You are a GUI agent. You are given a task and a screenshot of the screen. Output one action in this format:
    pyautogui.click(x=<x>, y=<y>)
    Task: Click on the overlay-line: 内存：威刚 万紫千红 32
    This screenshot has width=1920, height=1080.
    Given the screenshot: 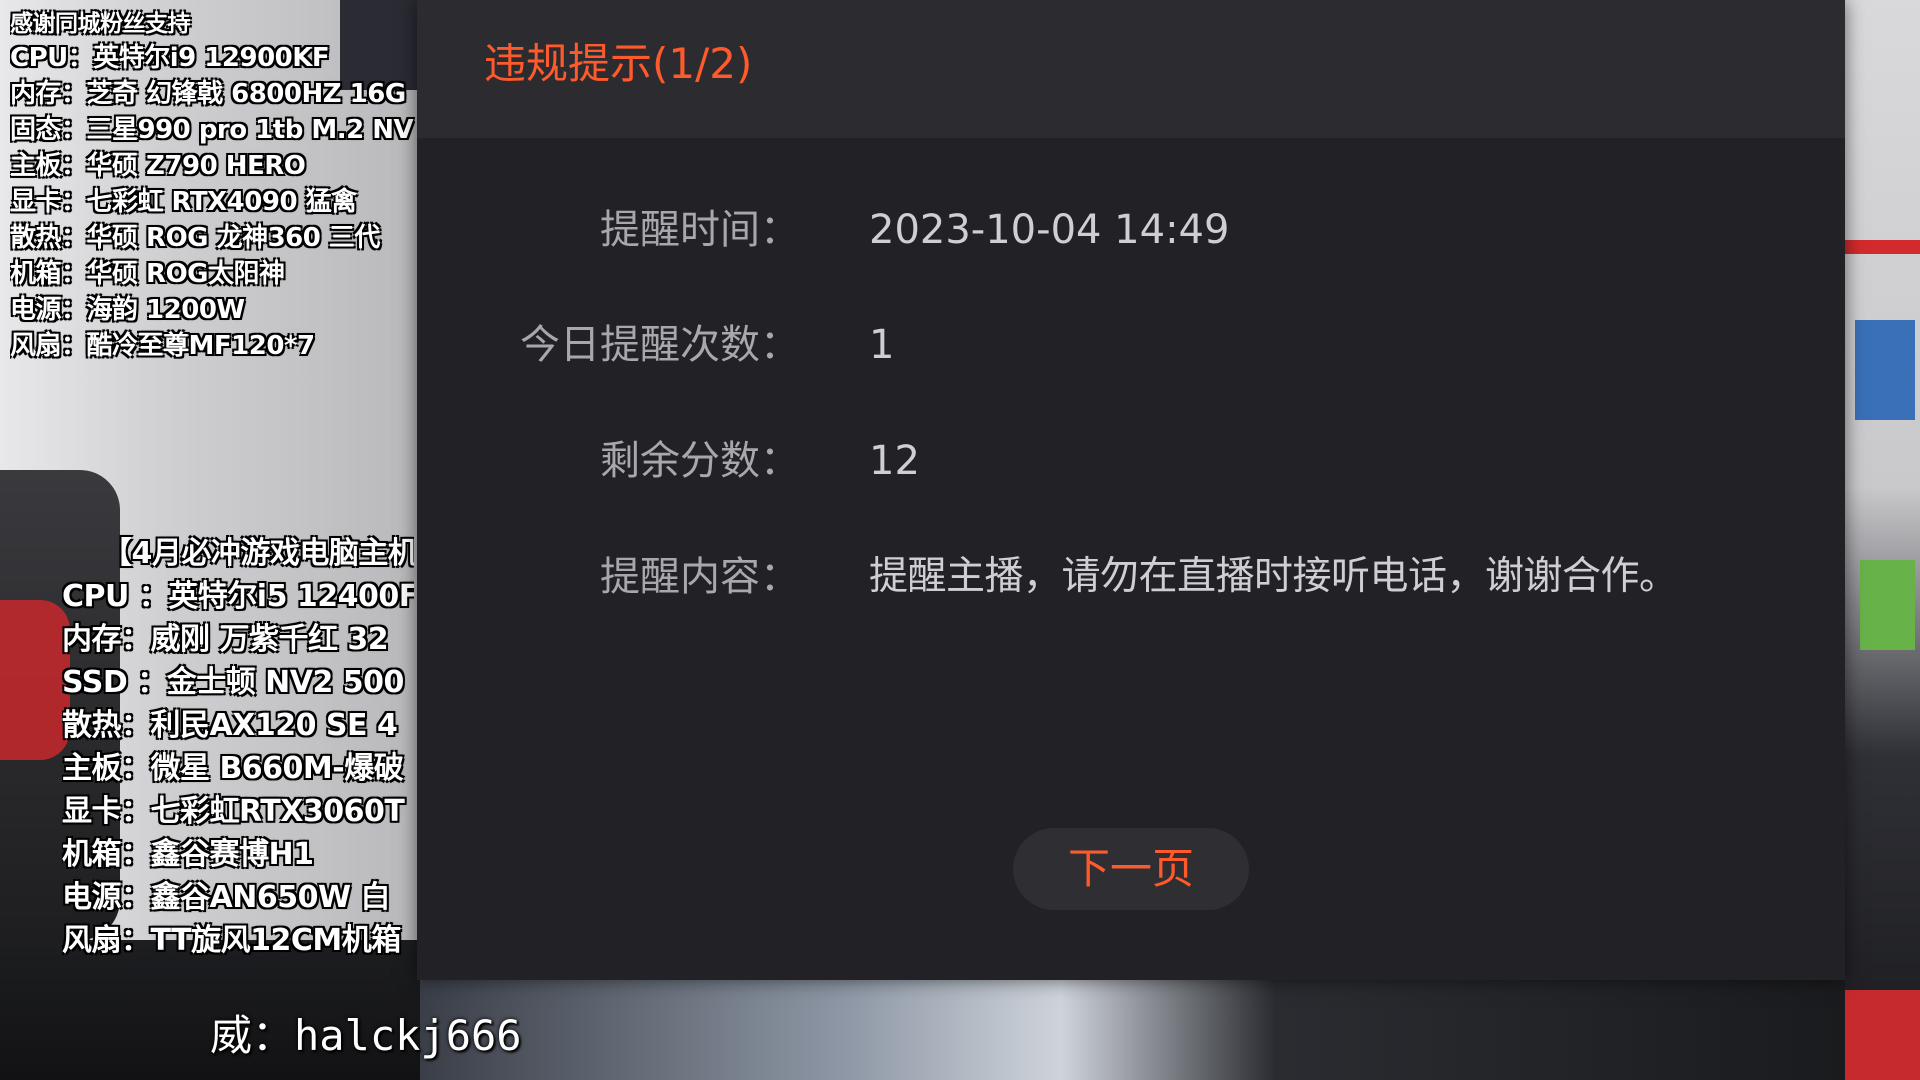 What is the action you would take?
    pyautogui.click(x=225, y=639)
    